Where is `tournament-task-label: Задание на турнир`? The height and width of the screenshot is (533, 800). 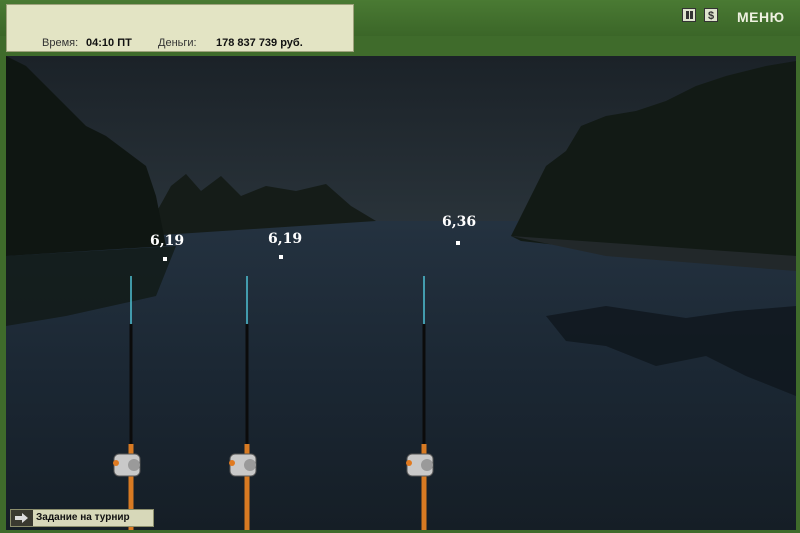 tournament-task-label: Задание на турнир is located at coordinates (83, 517).